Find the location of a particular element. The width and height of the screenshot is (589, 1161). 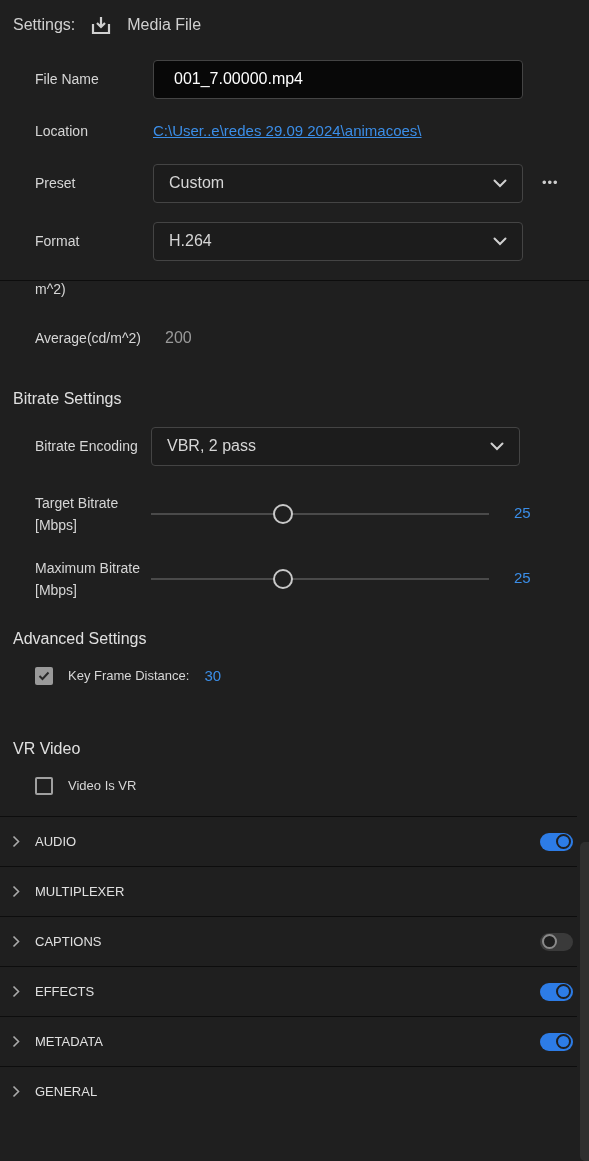

field-label: Target Bitrate [Mbps] is located at coordinates (77, 514).